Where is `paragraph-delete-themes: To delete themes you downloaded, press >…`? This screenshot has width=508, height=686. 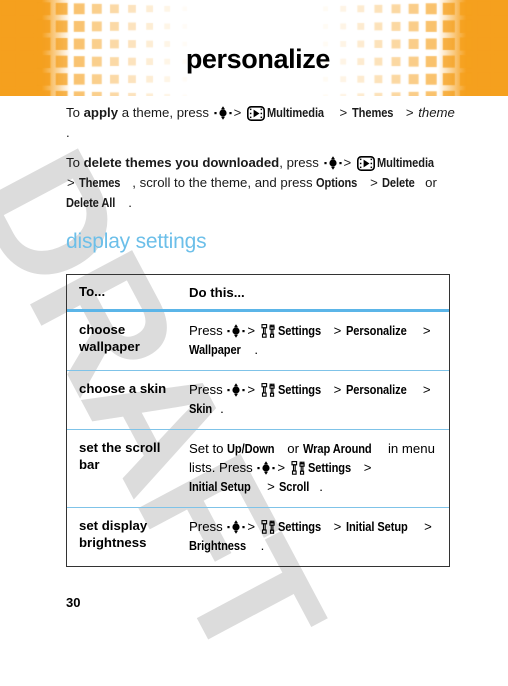
paragraph-delete-themes: To delete themes you downloaded, press >… is located at coordinates (261, 183).